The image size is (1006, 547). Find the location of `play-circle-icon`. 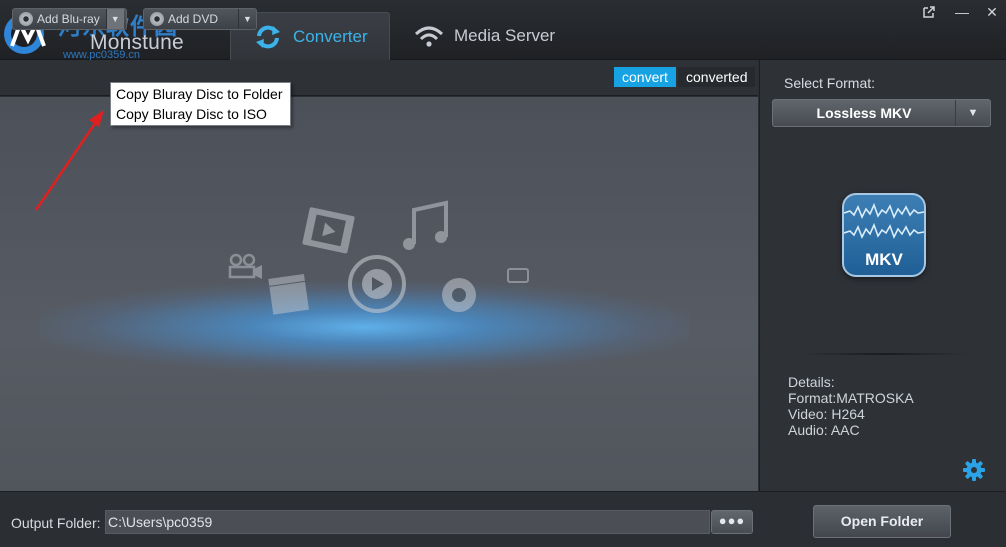

play-circle-icon is located at coordinates (377, 284).